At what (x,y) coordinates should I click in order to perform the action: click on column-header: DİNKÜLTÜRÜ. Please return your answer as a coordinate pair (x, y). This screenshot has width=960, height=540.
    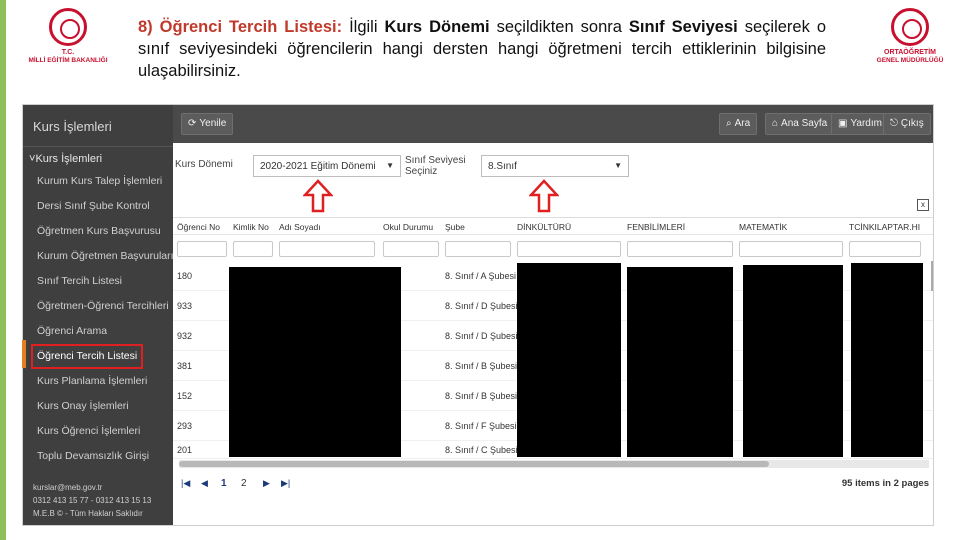
    Looking at the image, I should click on (544, 227).